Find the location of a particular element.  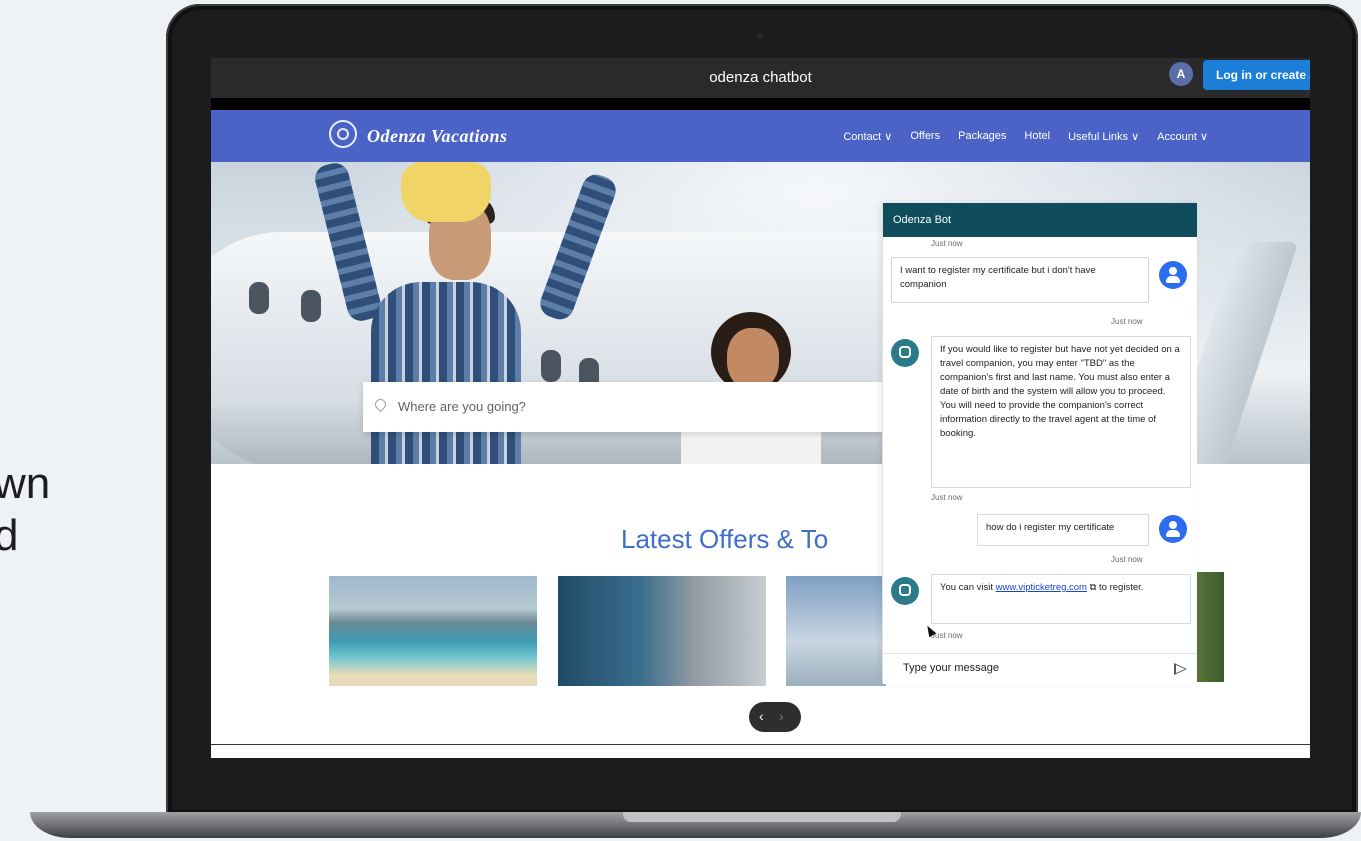

registration-link: www.vipticketreg.com is located at coordinates (1041, 587).